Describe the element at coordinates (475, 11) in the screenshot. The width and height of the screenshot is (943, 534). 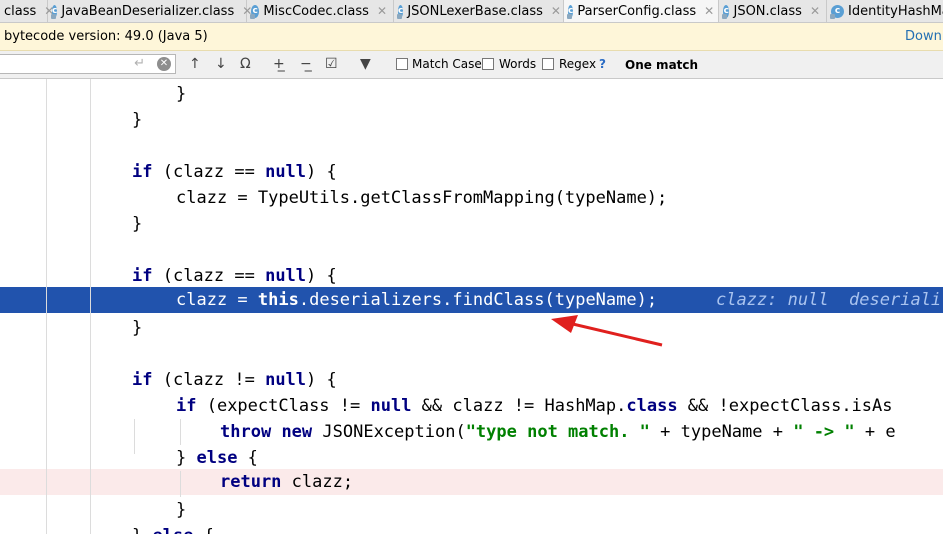
I see `tab-label: JSONLexerBase.class` at that location.